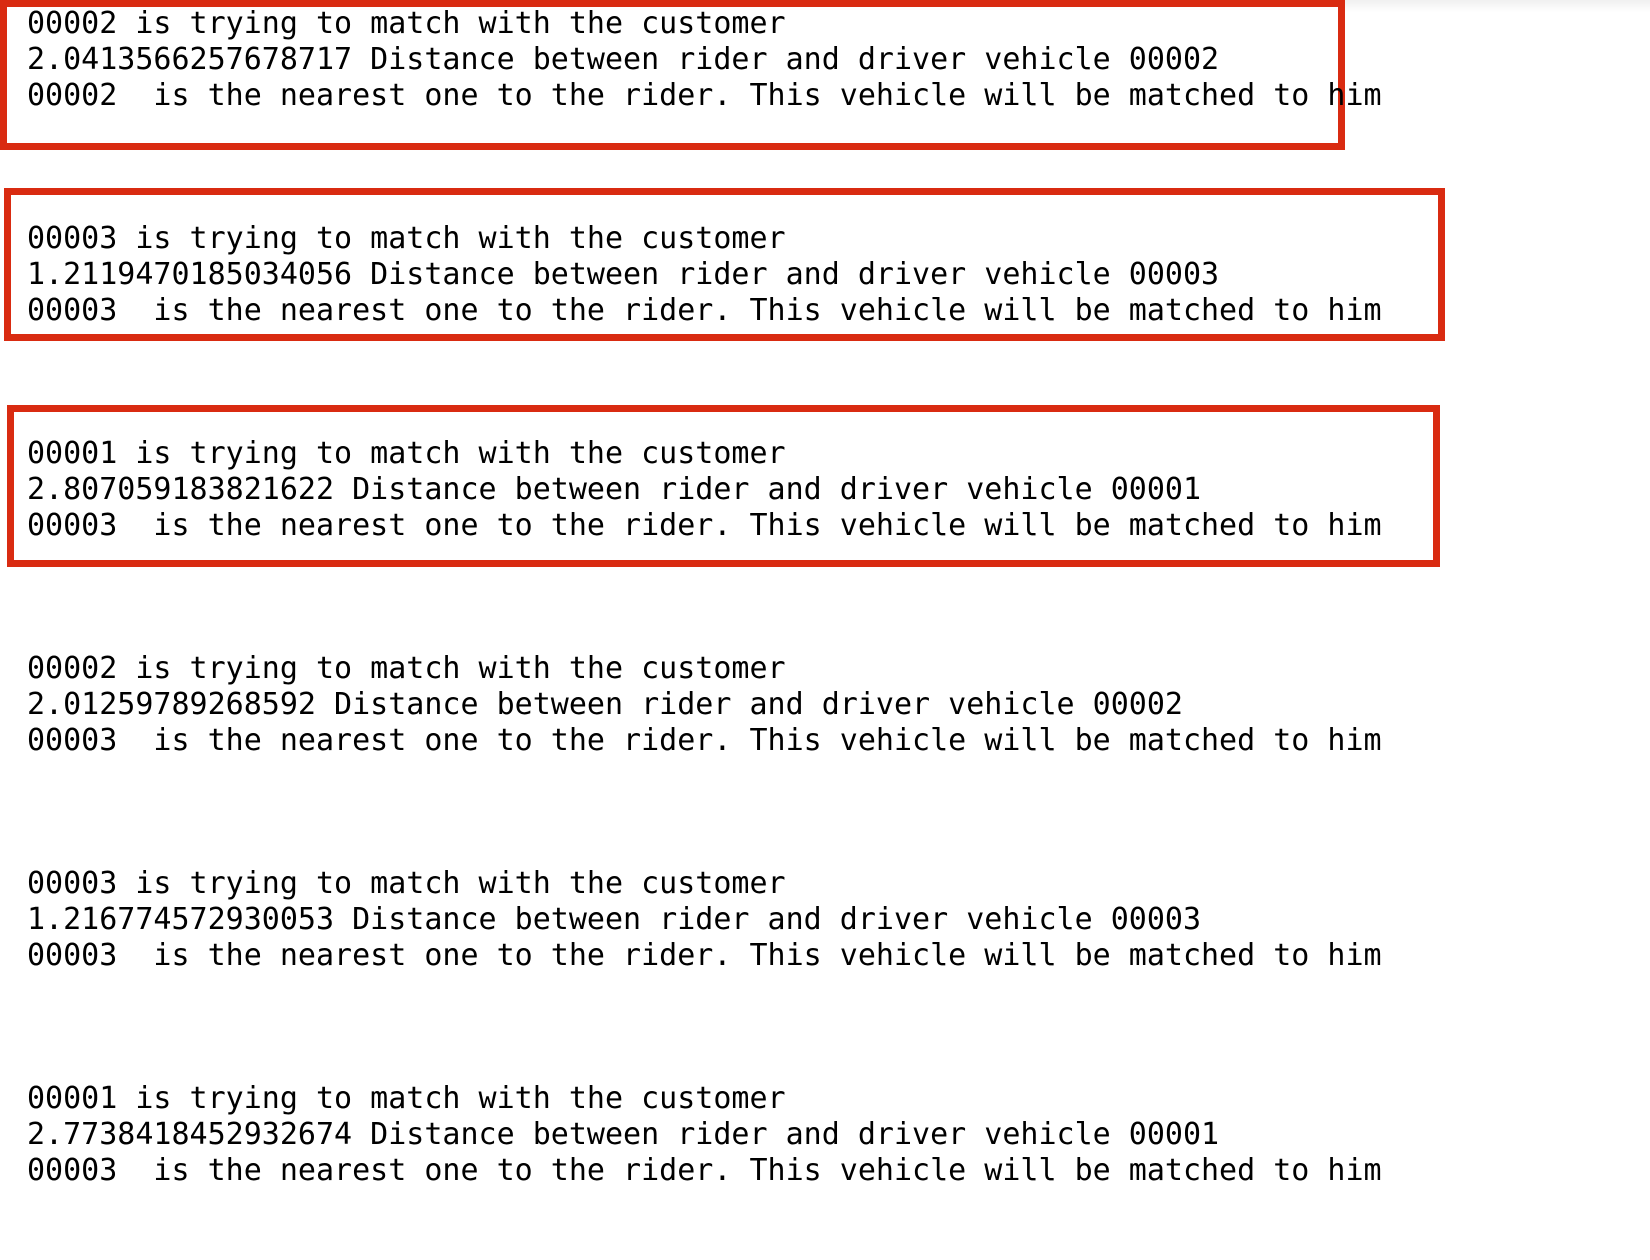 The height and width of the screenshot is (1260, 1650). I want to click on top-edge-shade, so click(1497, 6).